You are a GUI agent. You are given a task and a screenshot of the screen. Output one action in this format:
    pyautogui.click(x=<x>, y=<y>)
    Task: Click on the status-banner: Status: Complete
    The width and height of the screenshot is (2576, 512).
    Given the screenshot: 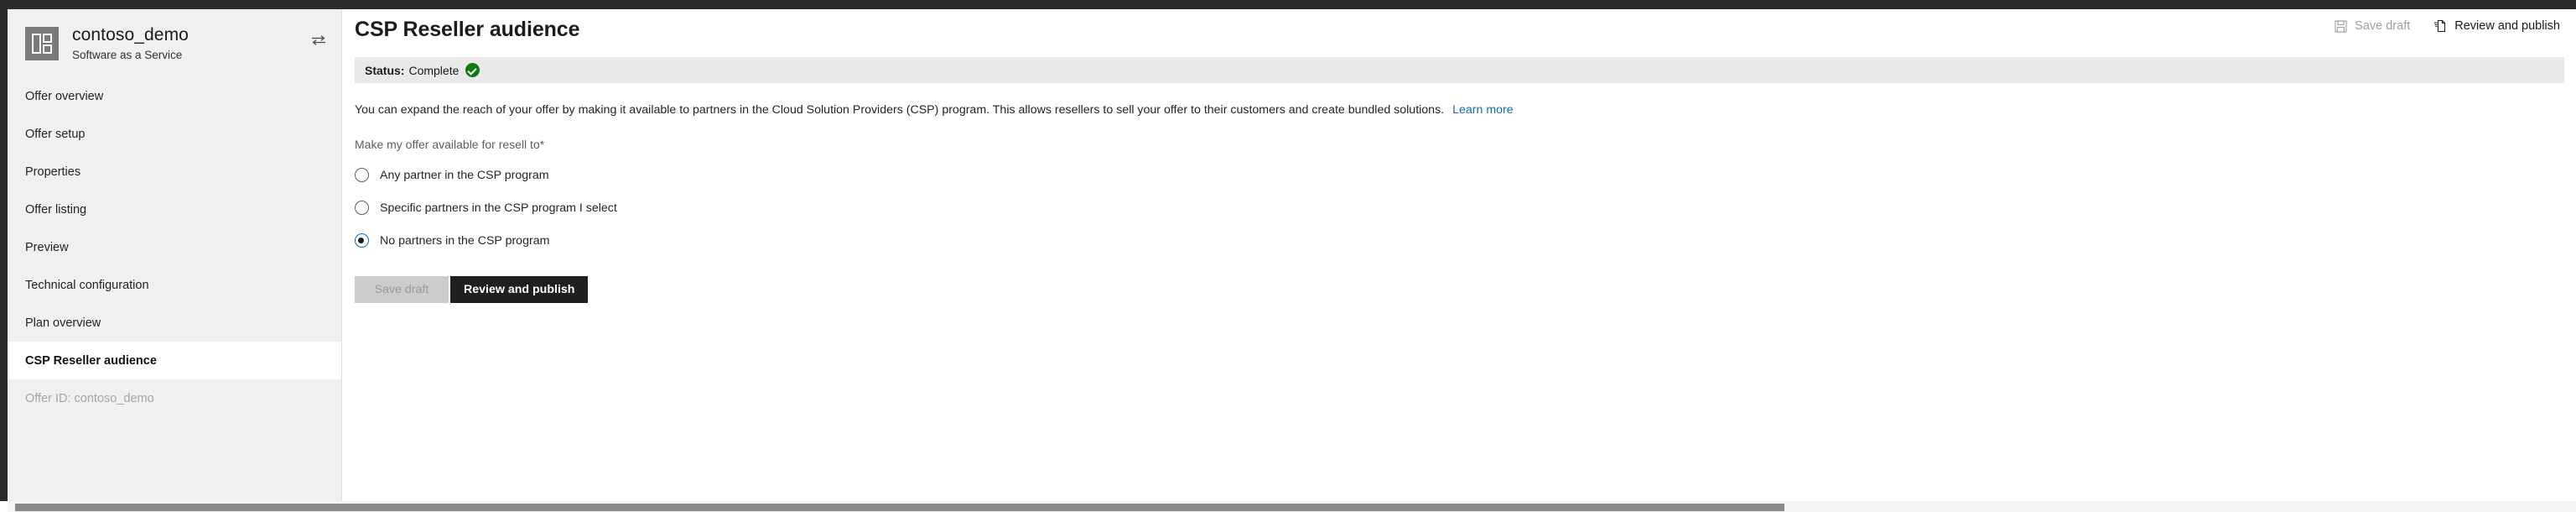 What is the action you would take?
    pyautogui.click(x=1459, y=70)
    